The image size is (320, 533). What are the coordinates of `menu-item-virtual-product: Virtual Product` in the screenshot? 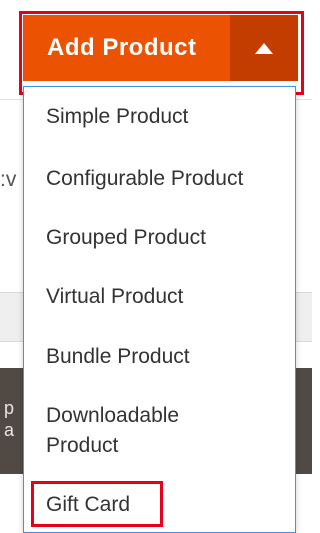 It's located at (114, 297).